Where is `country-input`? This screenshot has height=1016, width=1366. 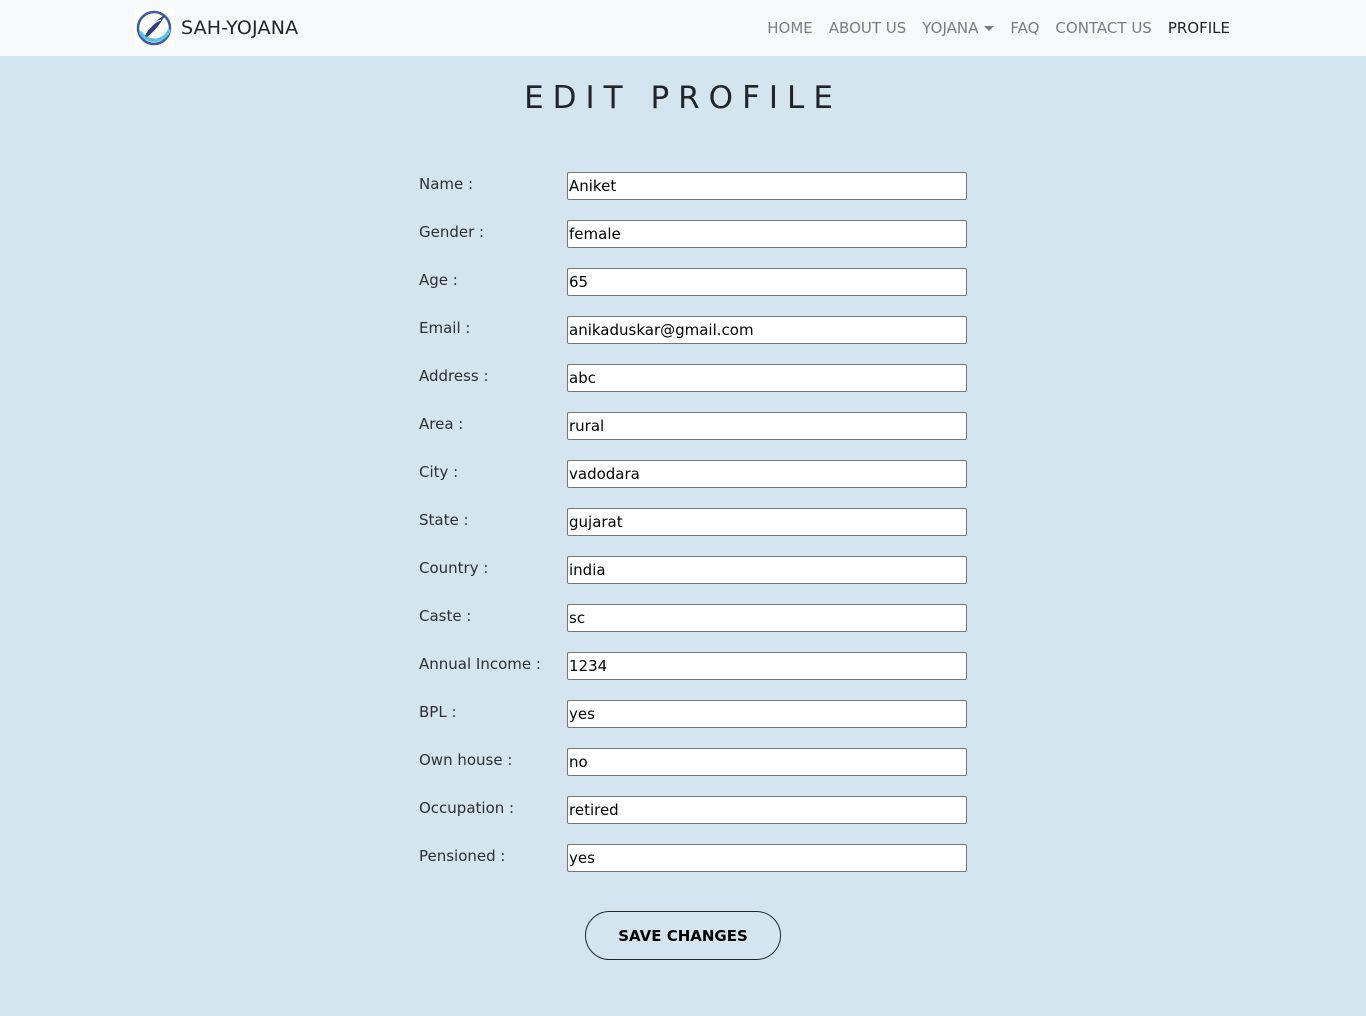
country-input is located at coordinates (767, 570).